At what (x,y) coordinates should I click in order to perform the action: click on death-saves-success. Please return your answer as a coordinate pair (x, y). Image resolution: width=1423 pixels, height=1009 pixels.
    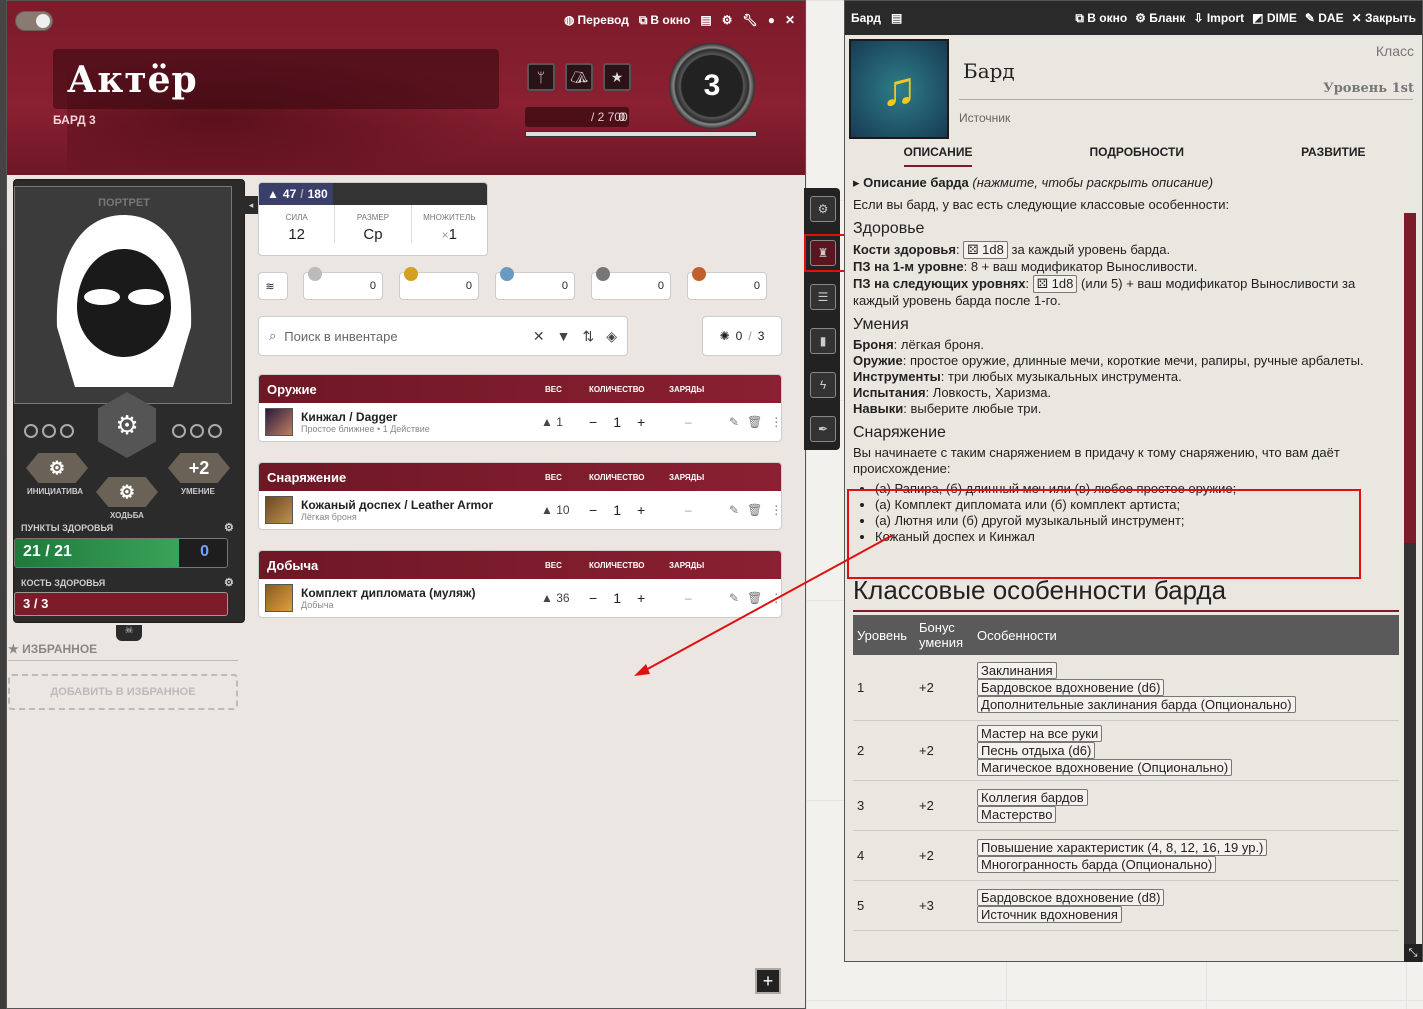
    Looking at the image, I should click on (197, 431).